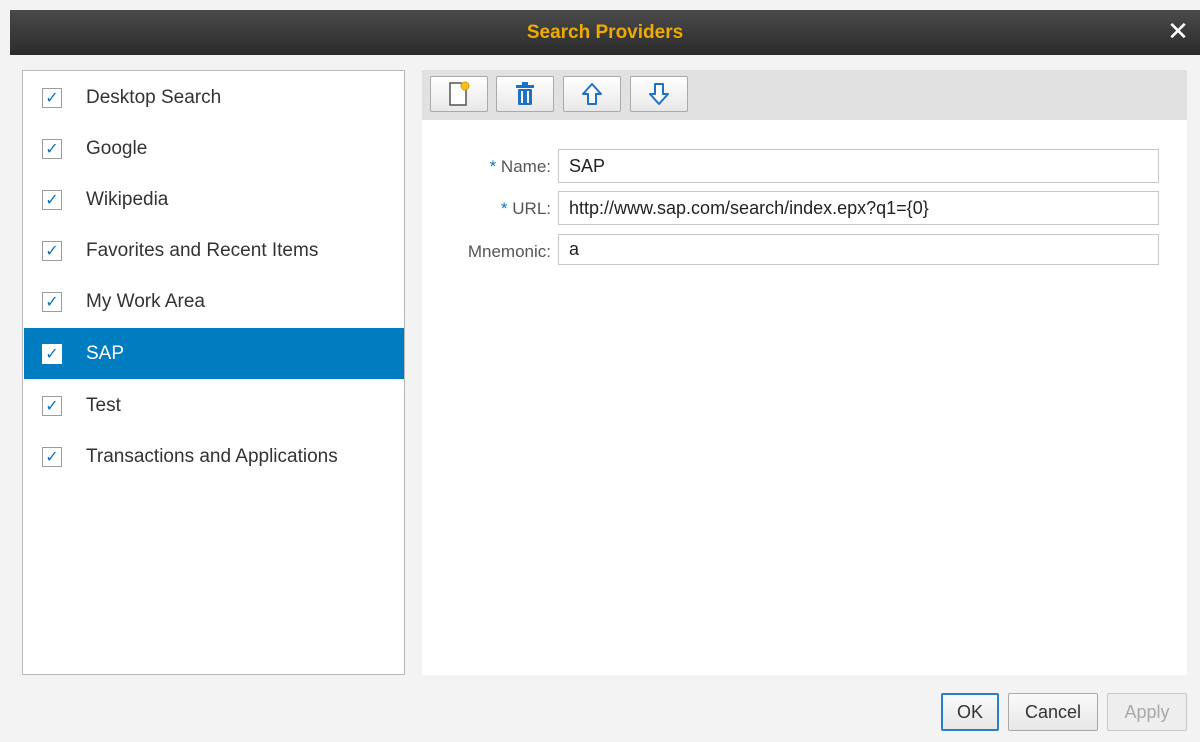 Image resolution: width=1200 pixels, height=742 pixels. I want to click on arrow-down-icon, so click(659, 94).